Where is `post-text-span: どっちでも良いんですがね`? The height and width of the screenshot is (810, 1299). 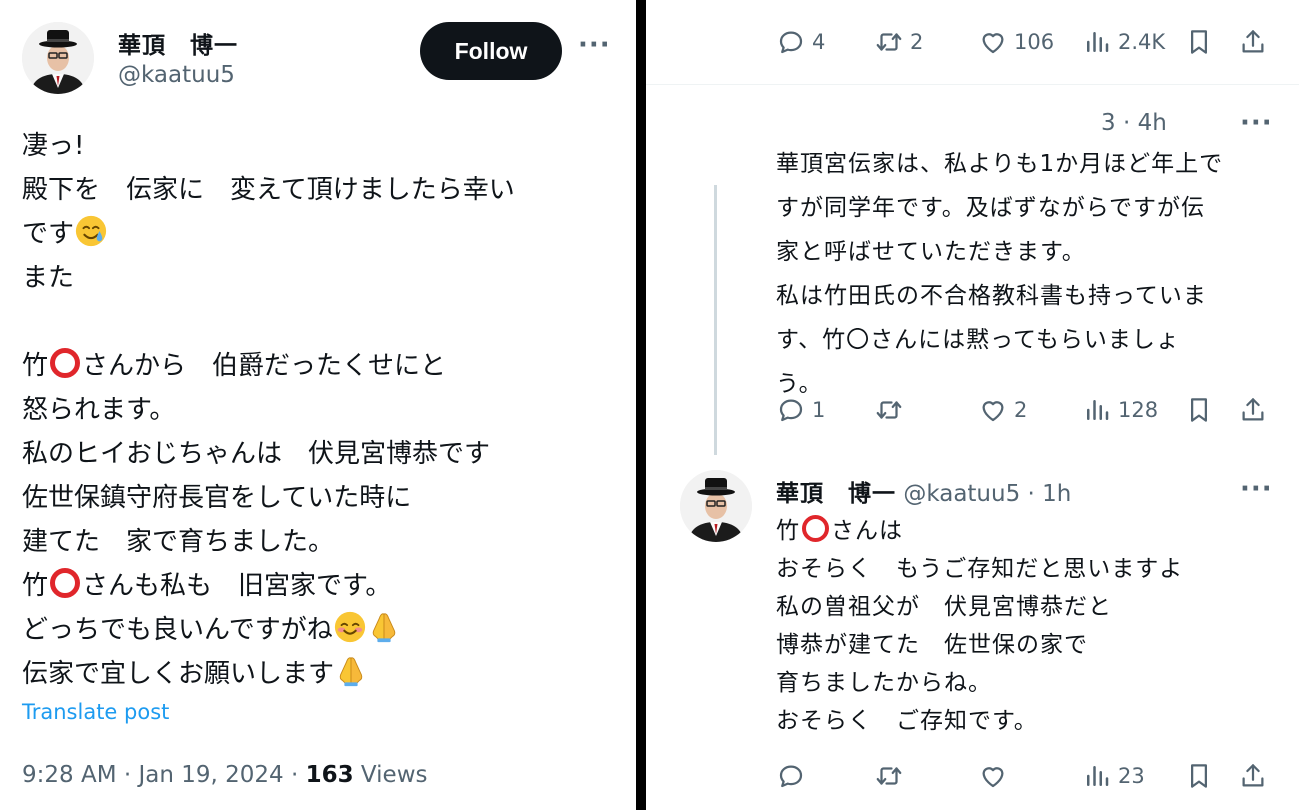 post-text-span: どっちでも良いんですがね is located at coordinates (177, 630).